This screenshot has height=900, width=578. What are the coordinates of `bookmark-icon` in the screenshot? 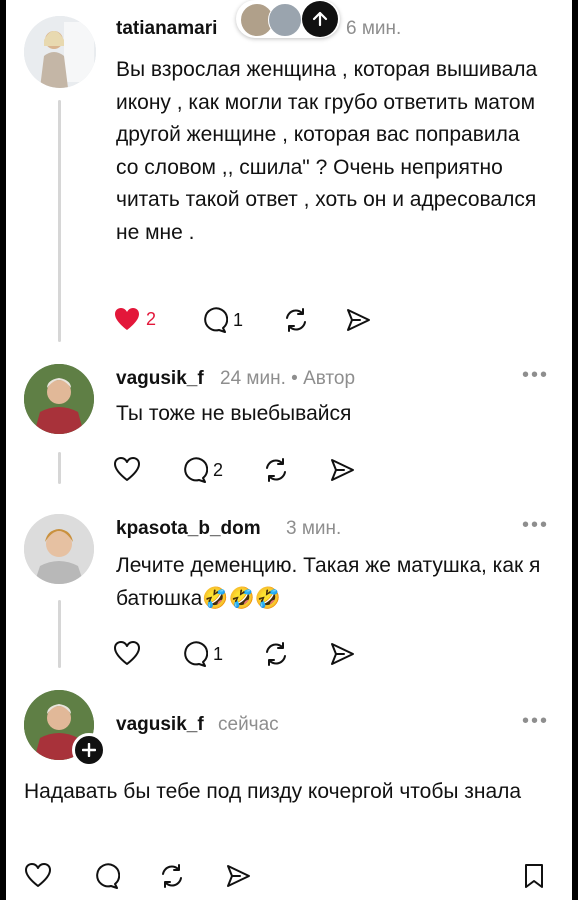 It's located at (534, 876).